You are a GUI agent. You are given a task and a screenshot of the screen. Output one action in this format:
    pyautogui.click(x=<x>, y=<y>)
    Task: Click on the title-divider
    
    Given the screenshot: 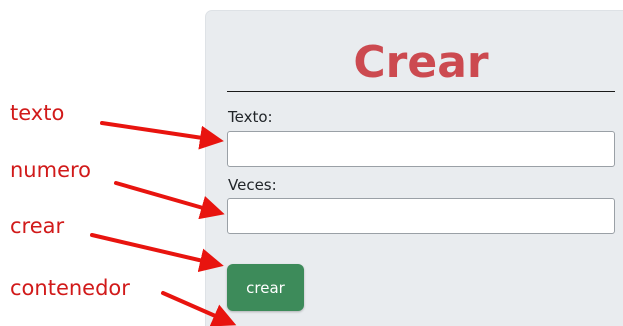 What is the action you would take?
    pyautogui.click(x=421, y=91)
    